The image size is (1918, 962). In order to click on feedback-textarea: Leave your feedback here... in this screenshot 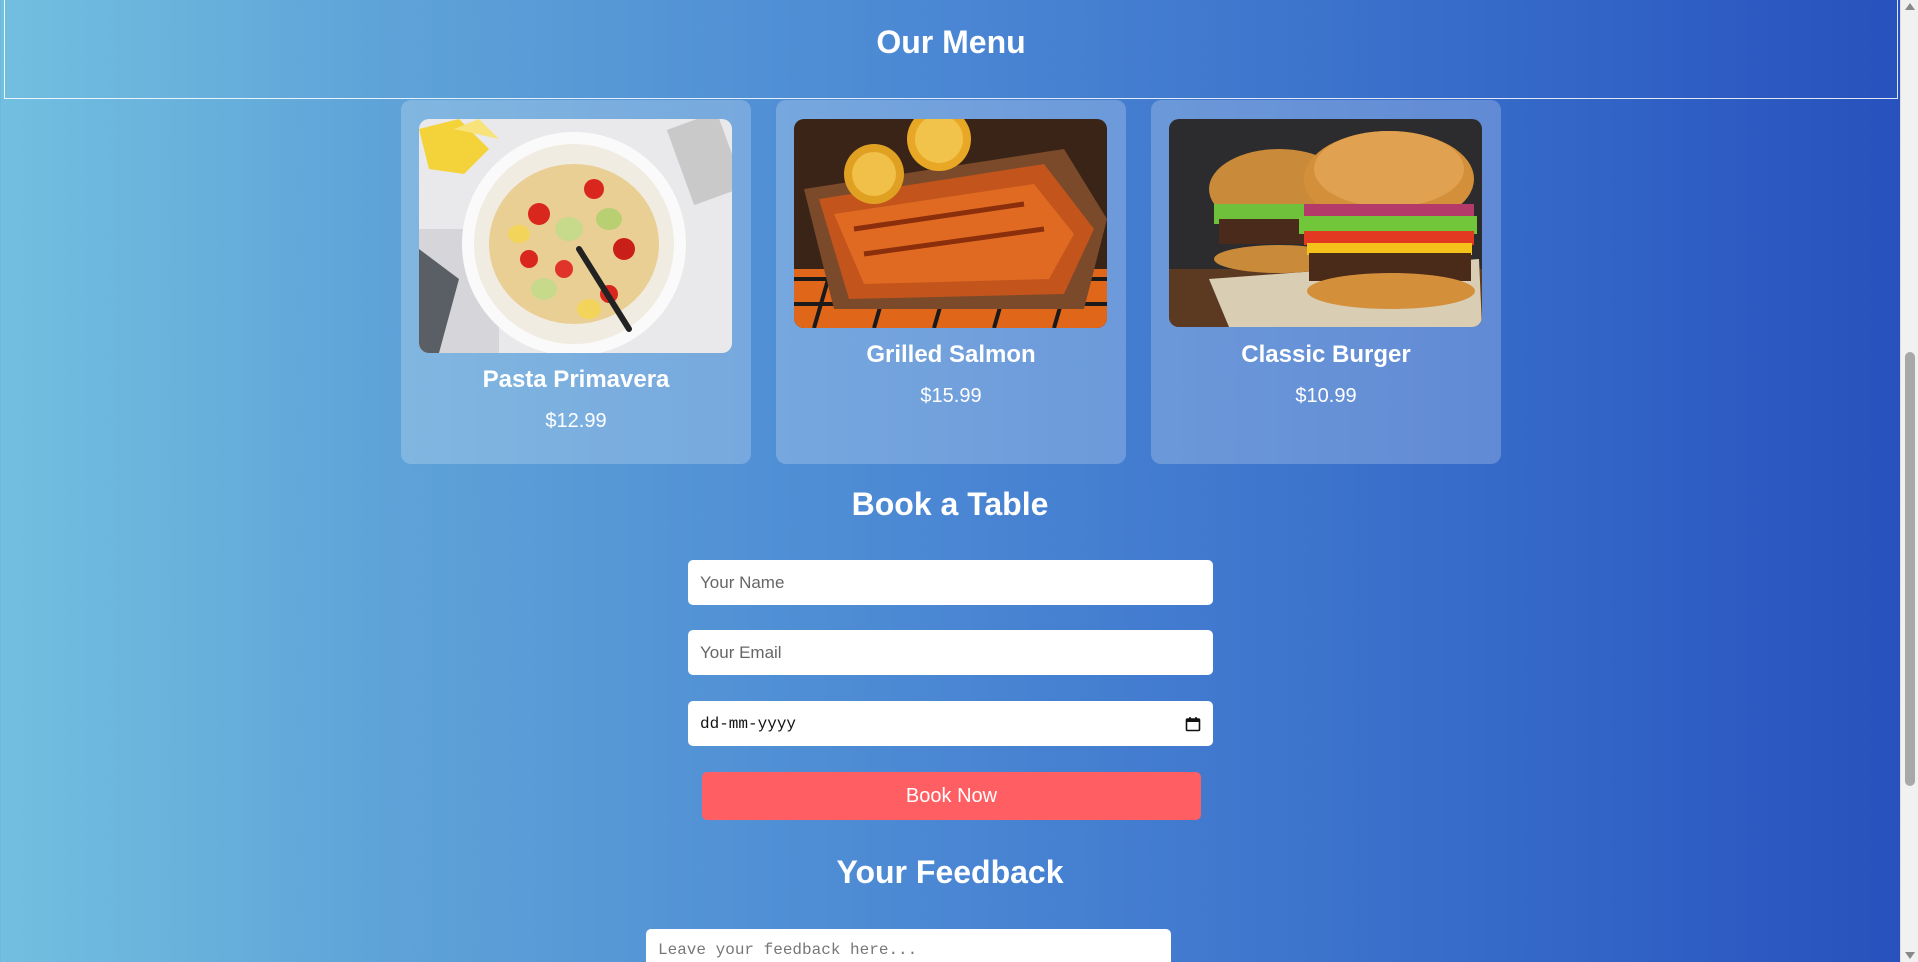, I will do `click(908, 945)`.